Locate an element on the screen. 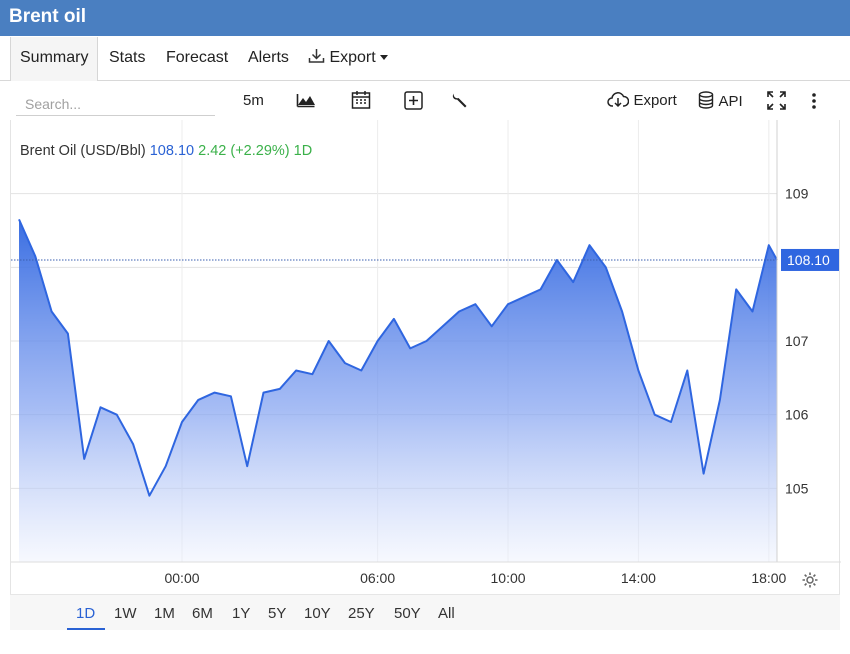  tab-forecast: Forecast is located at coordinates (197, 59).